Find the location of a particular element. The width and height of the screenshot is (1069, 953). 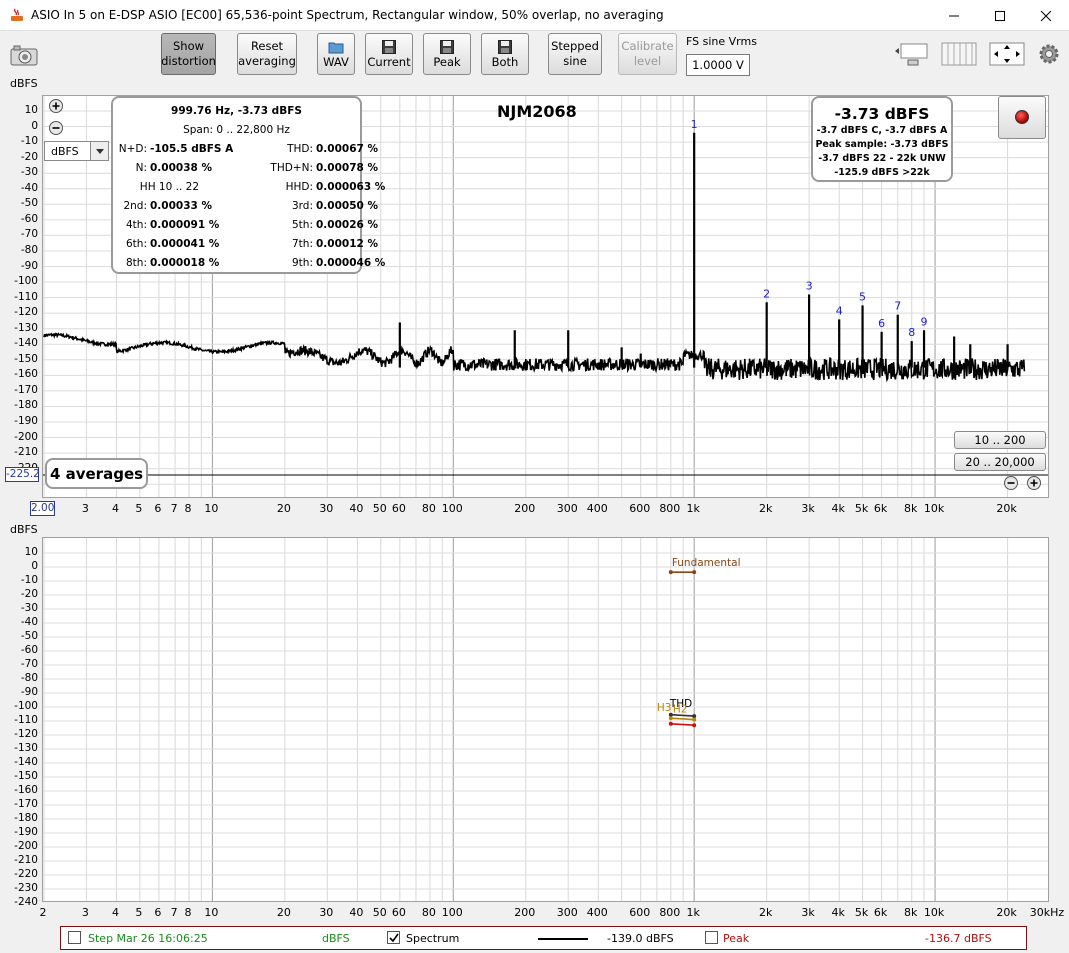

x-tick-label: 8 is located at coordinates (188, 508).